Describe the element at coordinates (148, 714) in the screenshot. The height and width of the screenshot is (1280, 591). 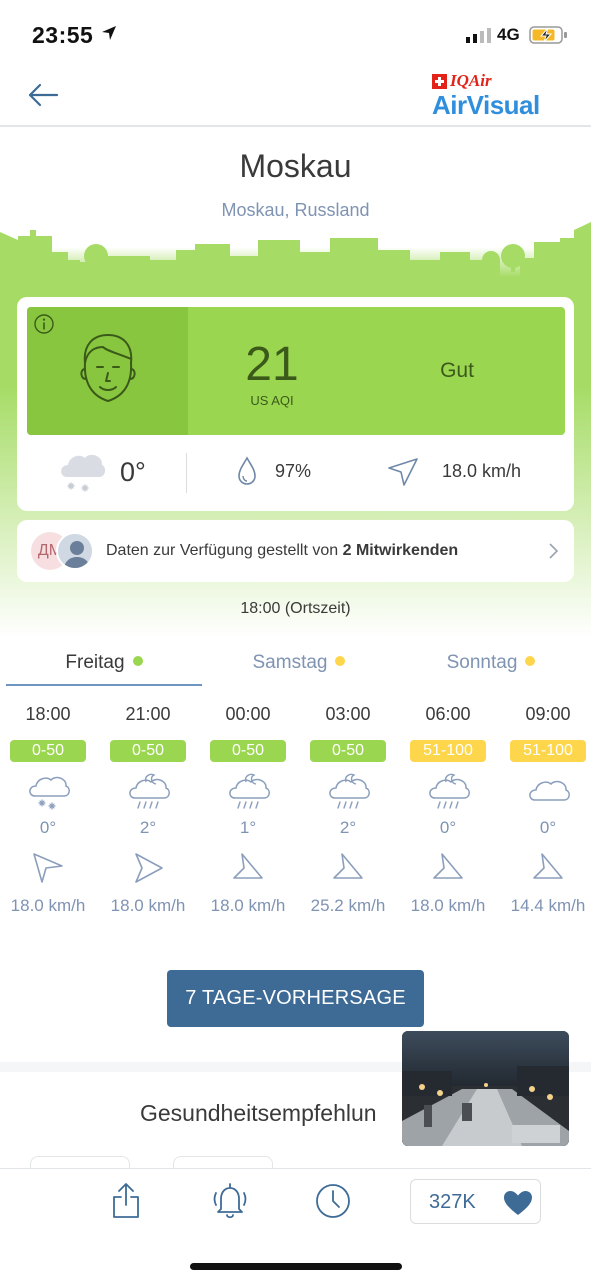
I see `hour-time: 21:00` at that location.